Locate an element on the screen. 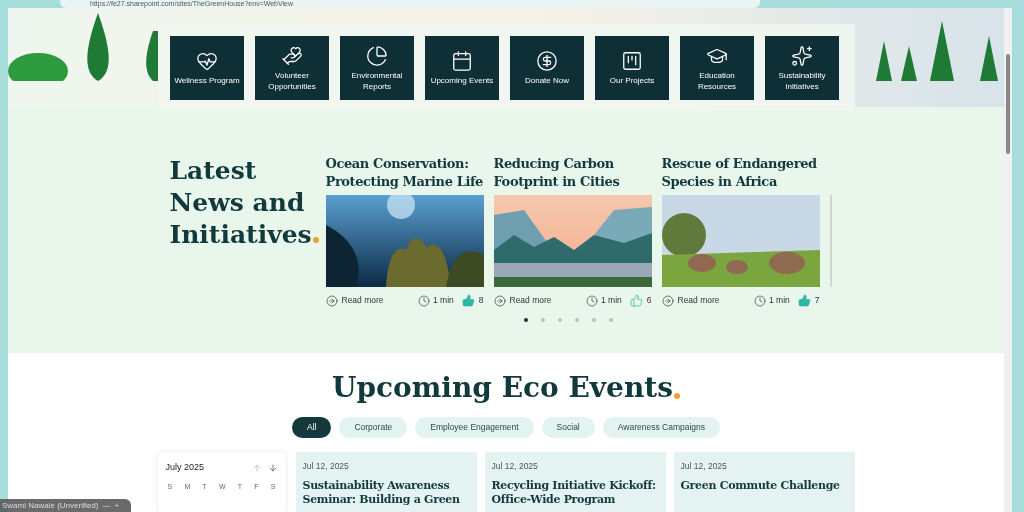 This screenshot has height=512, width=1024. quick-link-tile: Environmental Reports is located at coordinates (377, 68).